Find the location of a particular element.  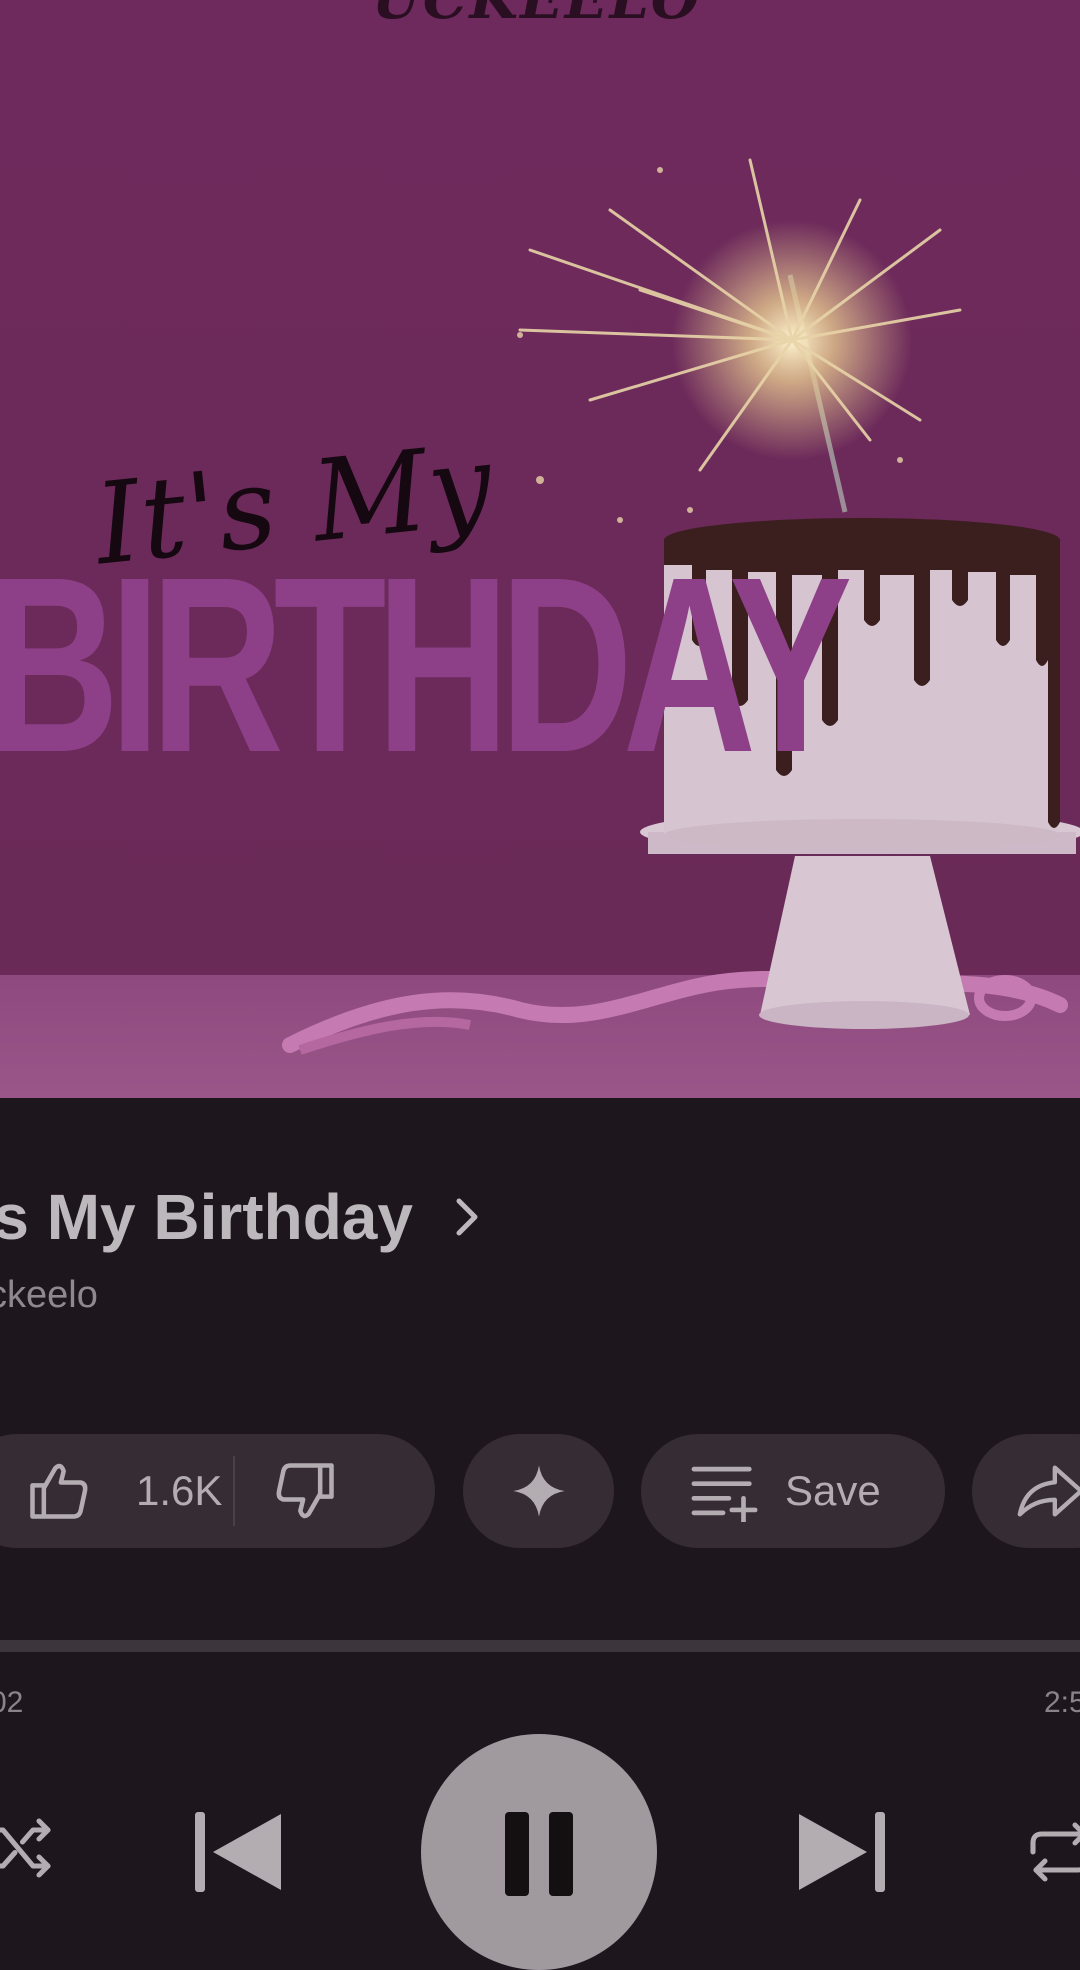

track-title: ts My Birthday is located at coordinates (206, 1217).